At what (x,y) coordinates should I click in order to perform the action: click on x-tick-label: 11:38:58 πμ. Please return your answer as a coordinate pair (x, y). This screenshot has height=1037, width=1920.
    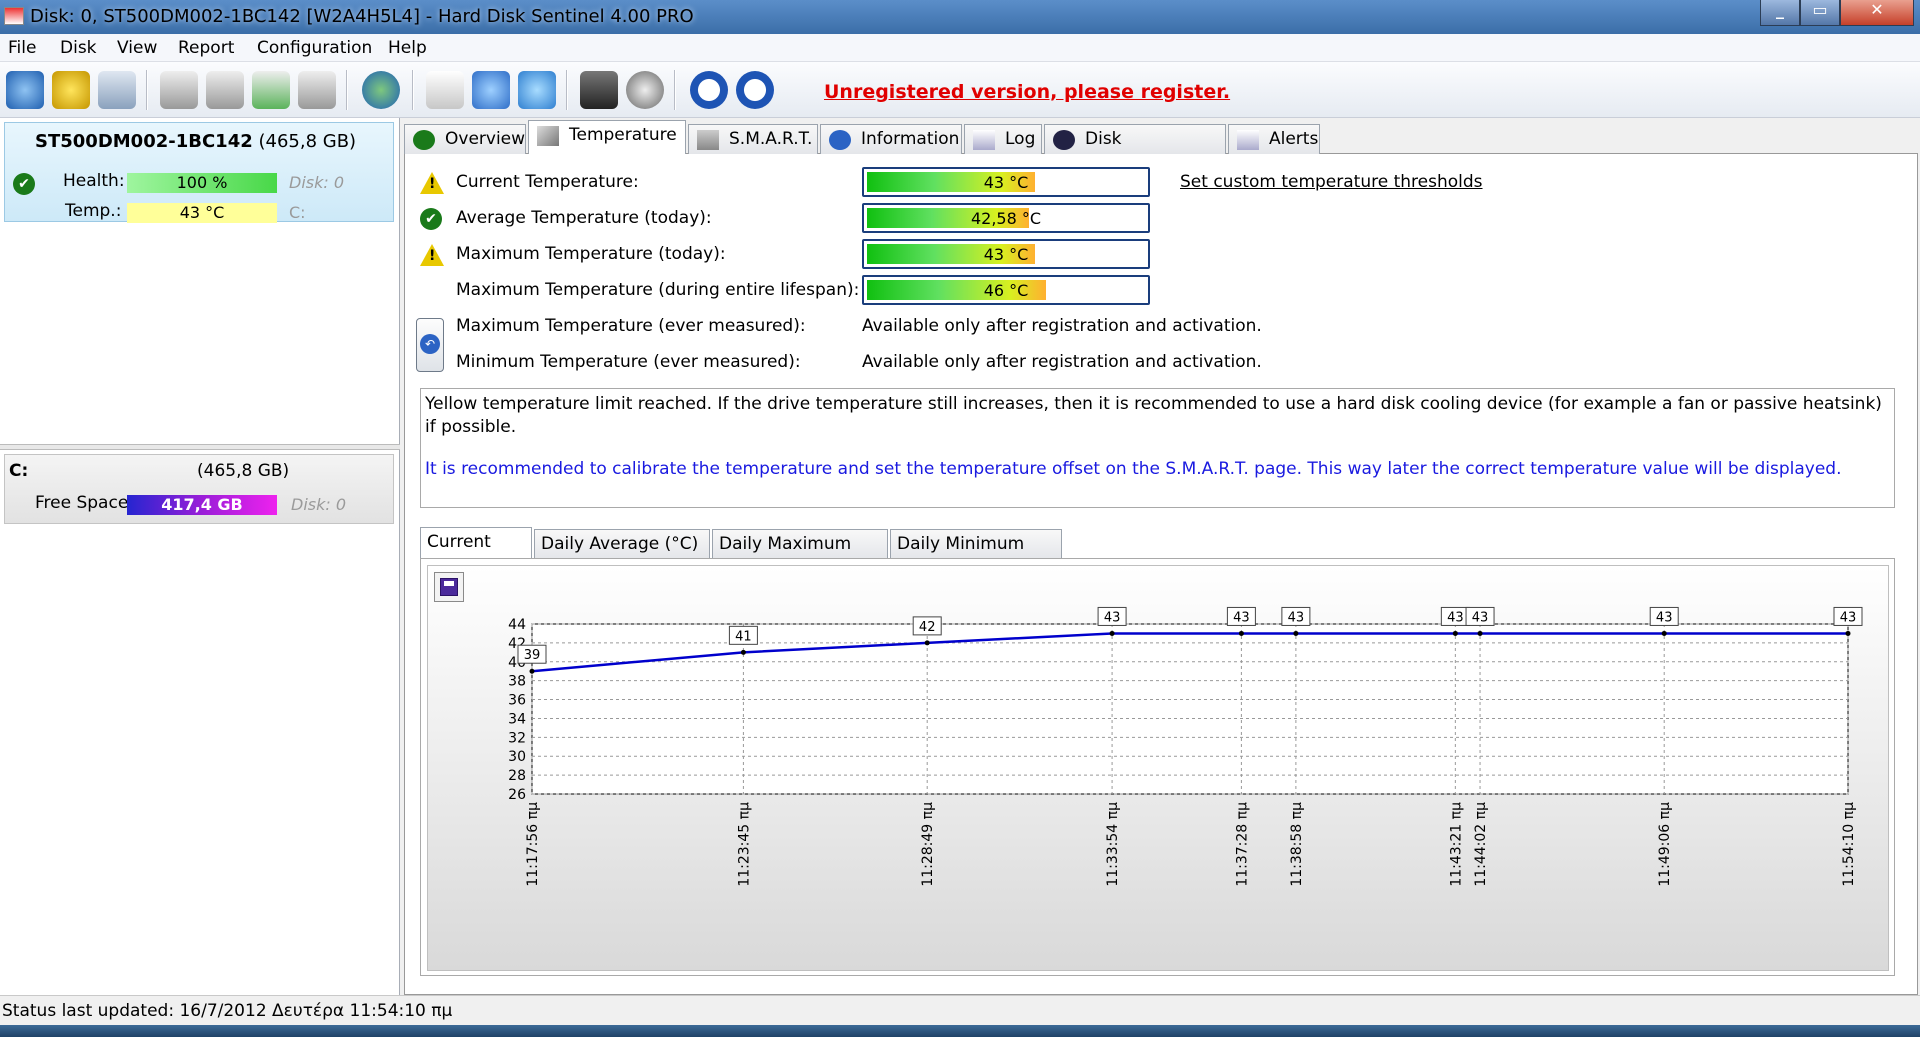
    Looking at the image, I should click on (1297, 844).